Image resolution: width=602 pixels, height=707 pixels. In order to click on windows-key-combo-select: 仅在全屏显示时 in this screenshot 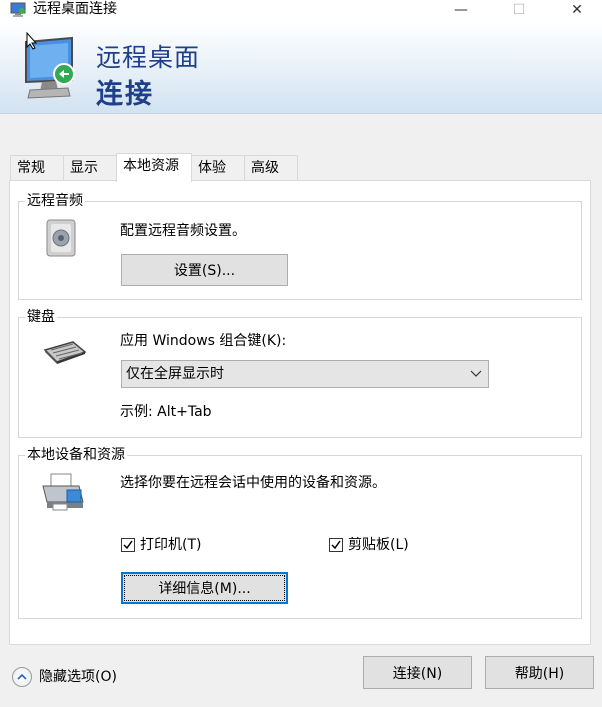, I will do `click(305, 374)`.